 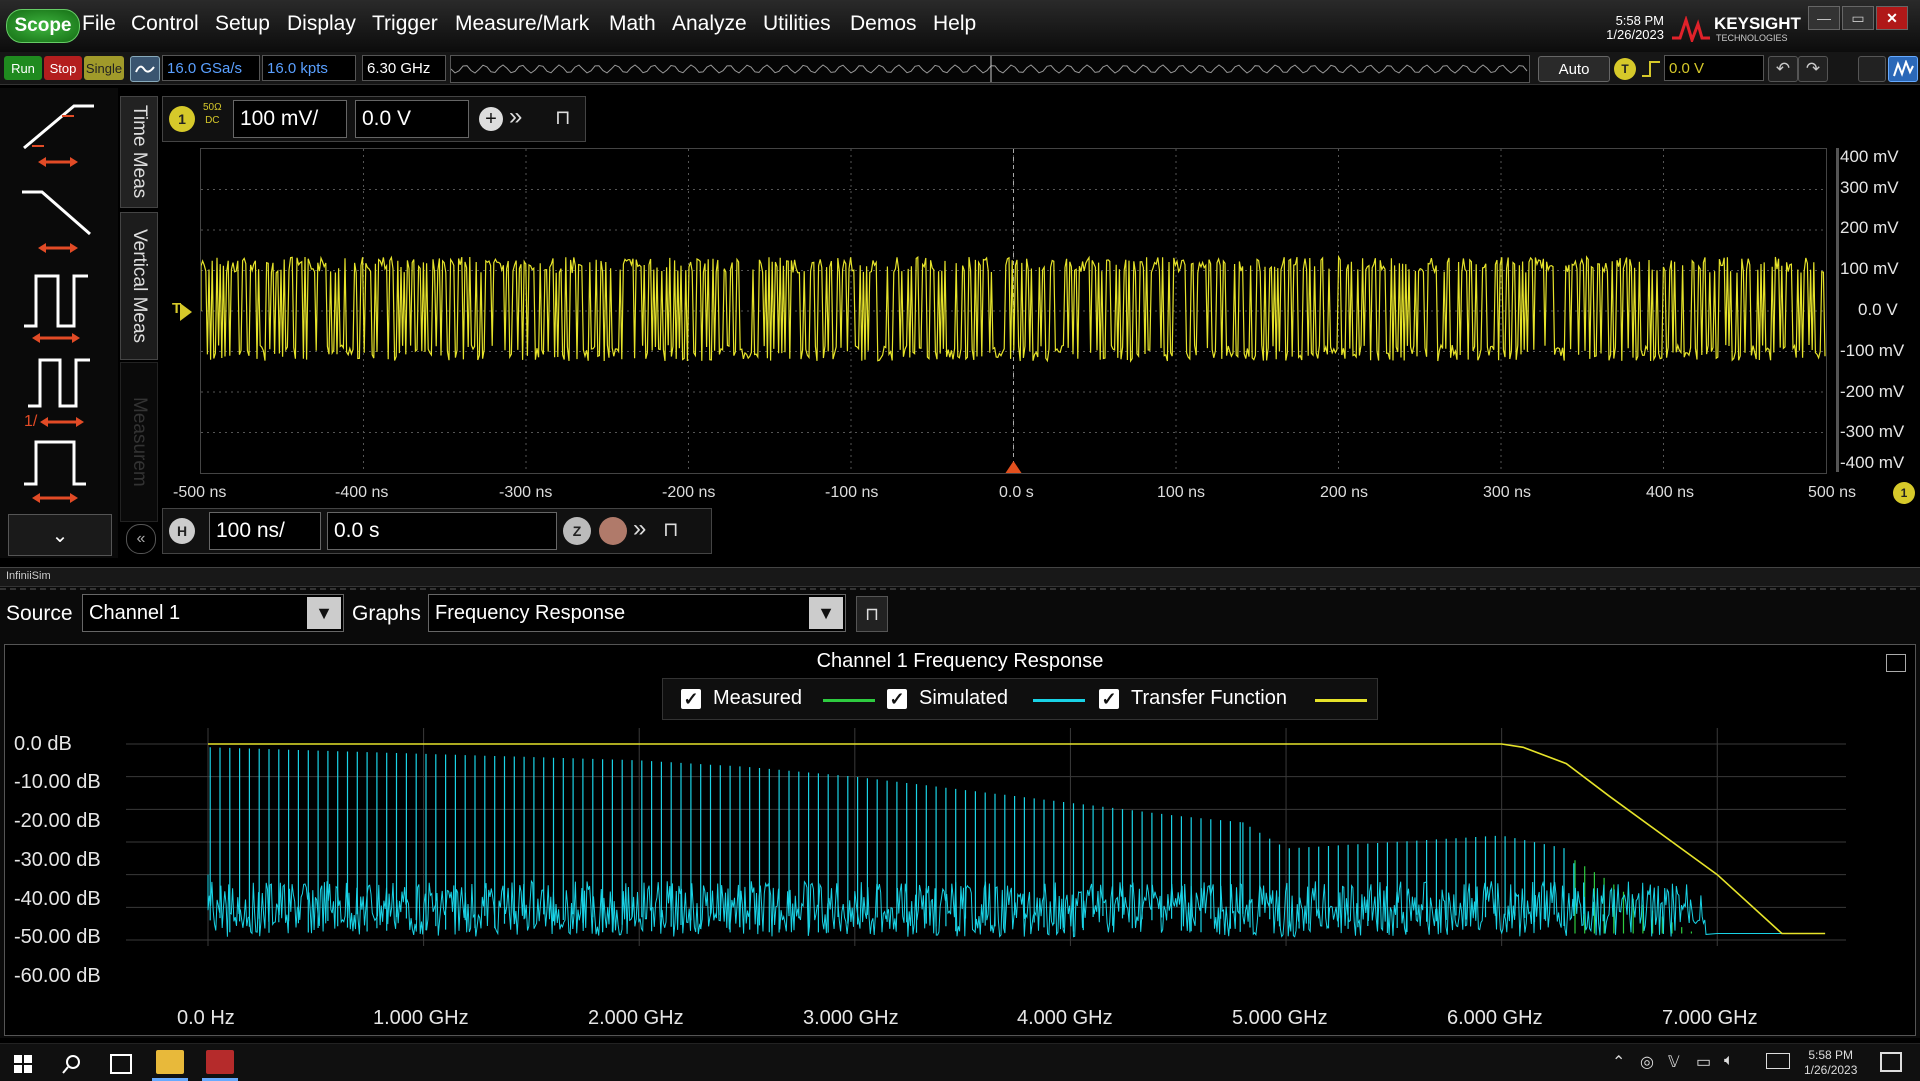 I want to click on single-button: Single, so click(x=104, y=68).